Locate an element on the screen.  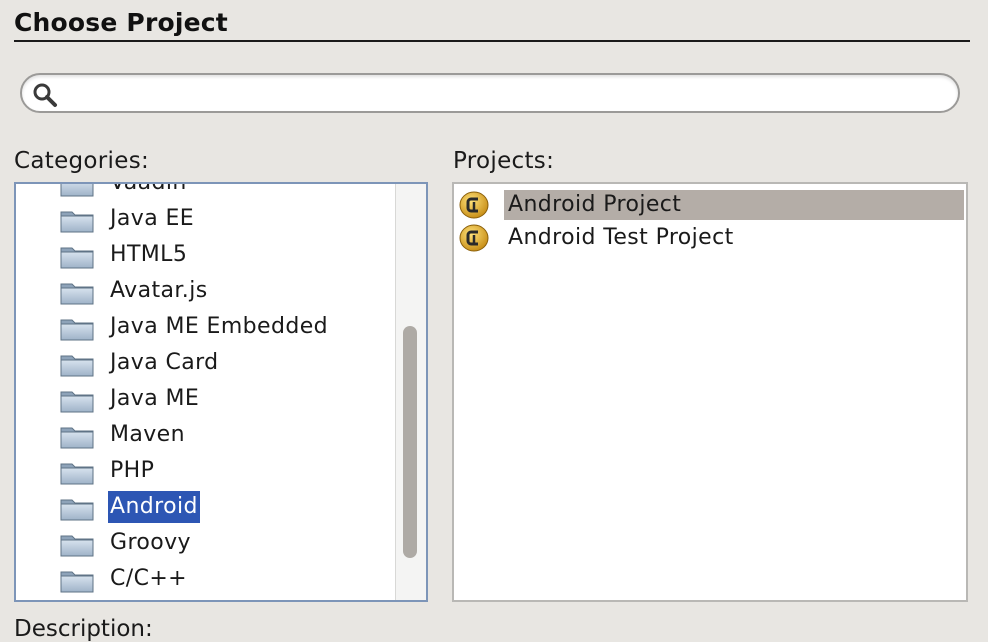
category-item-java-me: Java ME is located at coordinates (206, 400).